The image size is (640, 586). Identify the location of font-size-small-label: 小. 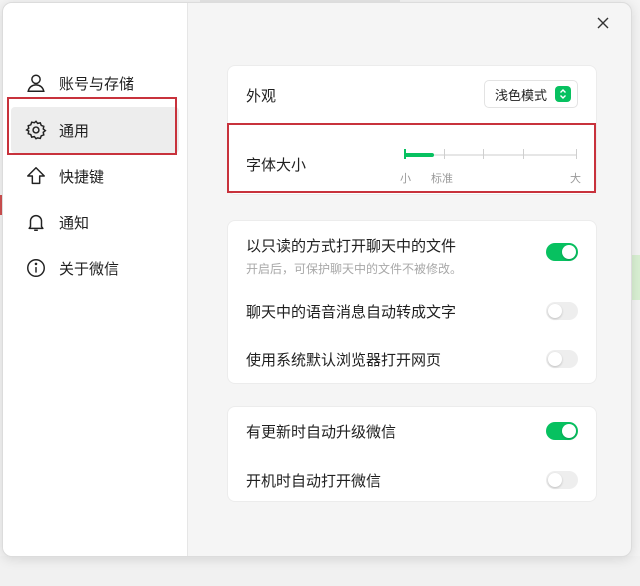
(405, 178).